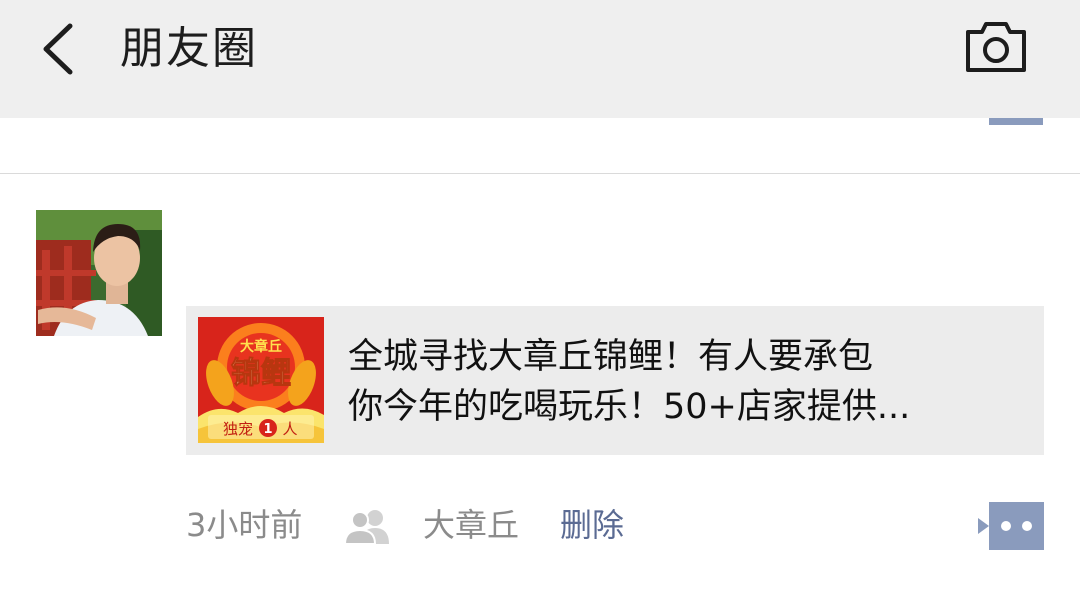 The width and height of the screenshot is (1080, 590). Describe the element at coordinates (471, 525) in the screenshot. I see `post-location: 大章丘` at that location.